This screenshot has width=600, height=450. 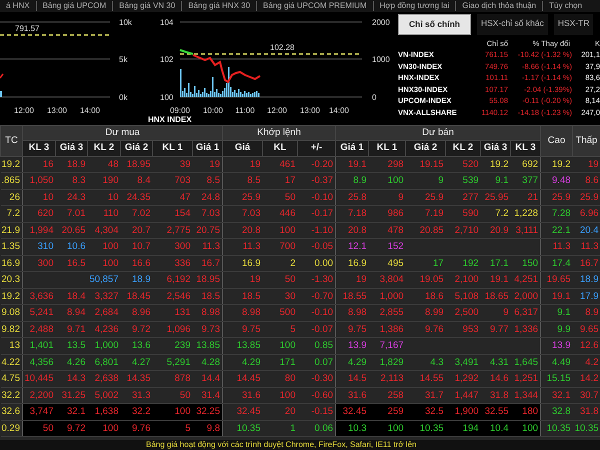 What do you see at coordinates (79, 180) in the screenshot?
I see `table-cell: 8.3` at bounding box center [79, 180].